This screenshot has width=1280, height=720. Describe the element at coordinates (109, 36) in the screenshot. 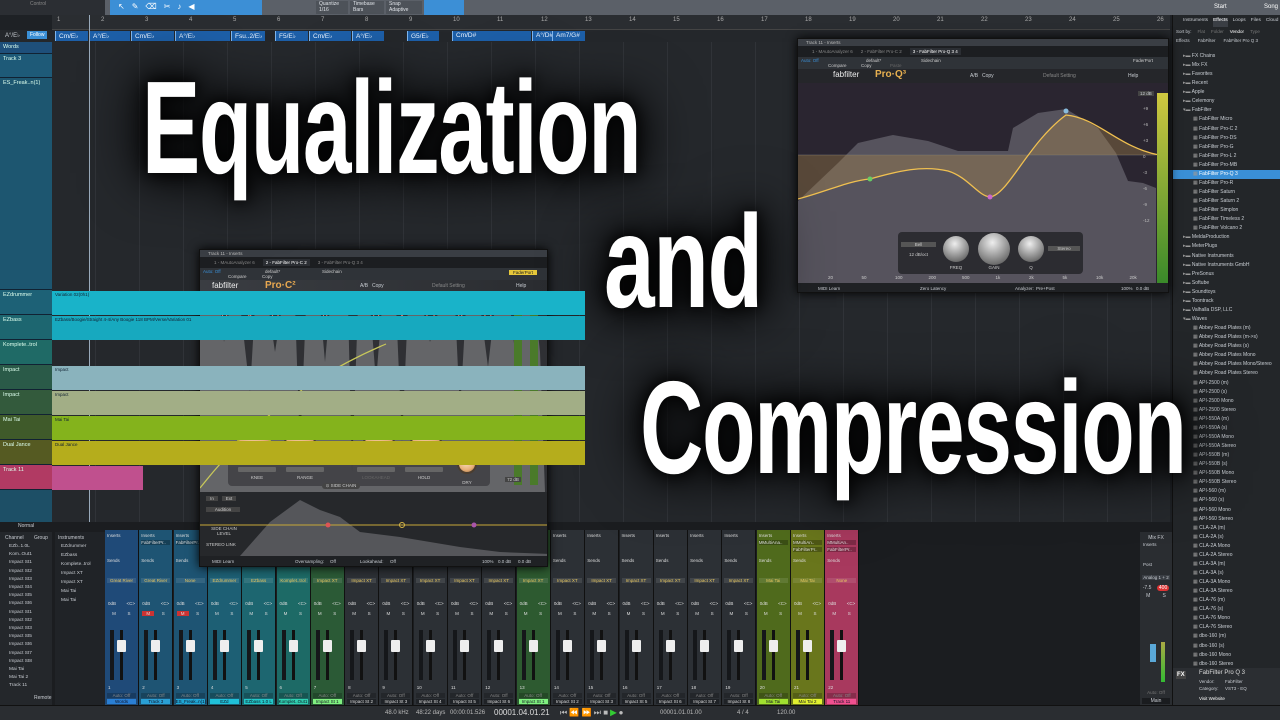

I see `chord-event: A°/E♭` at that location.